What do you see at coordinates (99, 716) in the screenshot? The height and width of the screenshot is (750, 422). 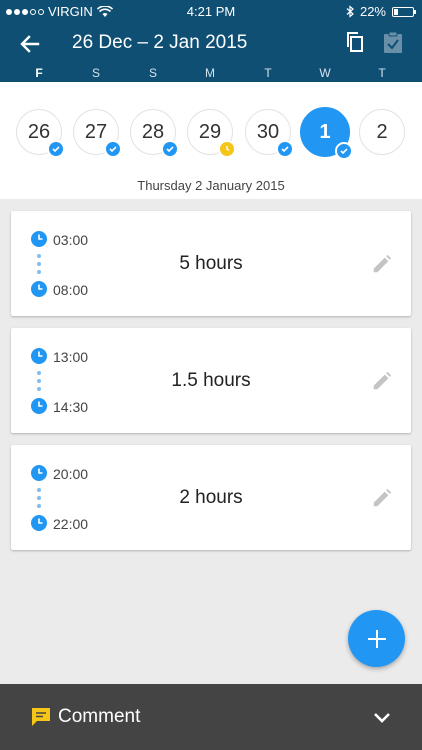 I see `comment-label: Comment` at bounding box center [99, 716].